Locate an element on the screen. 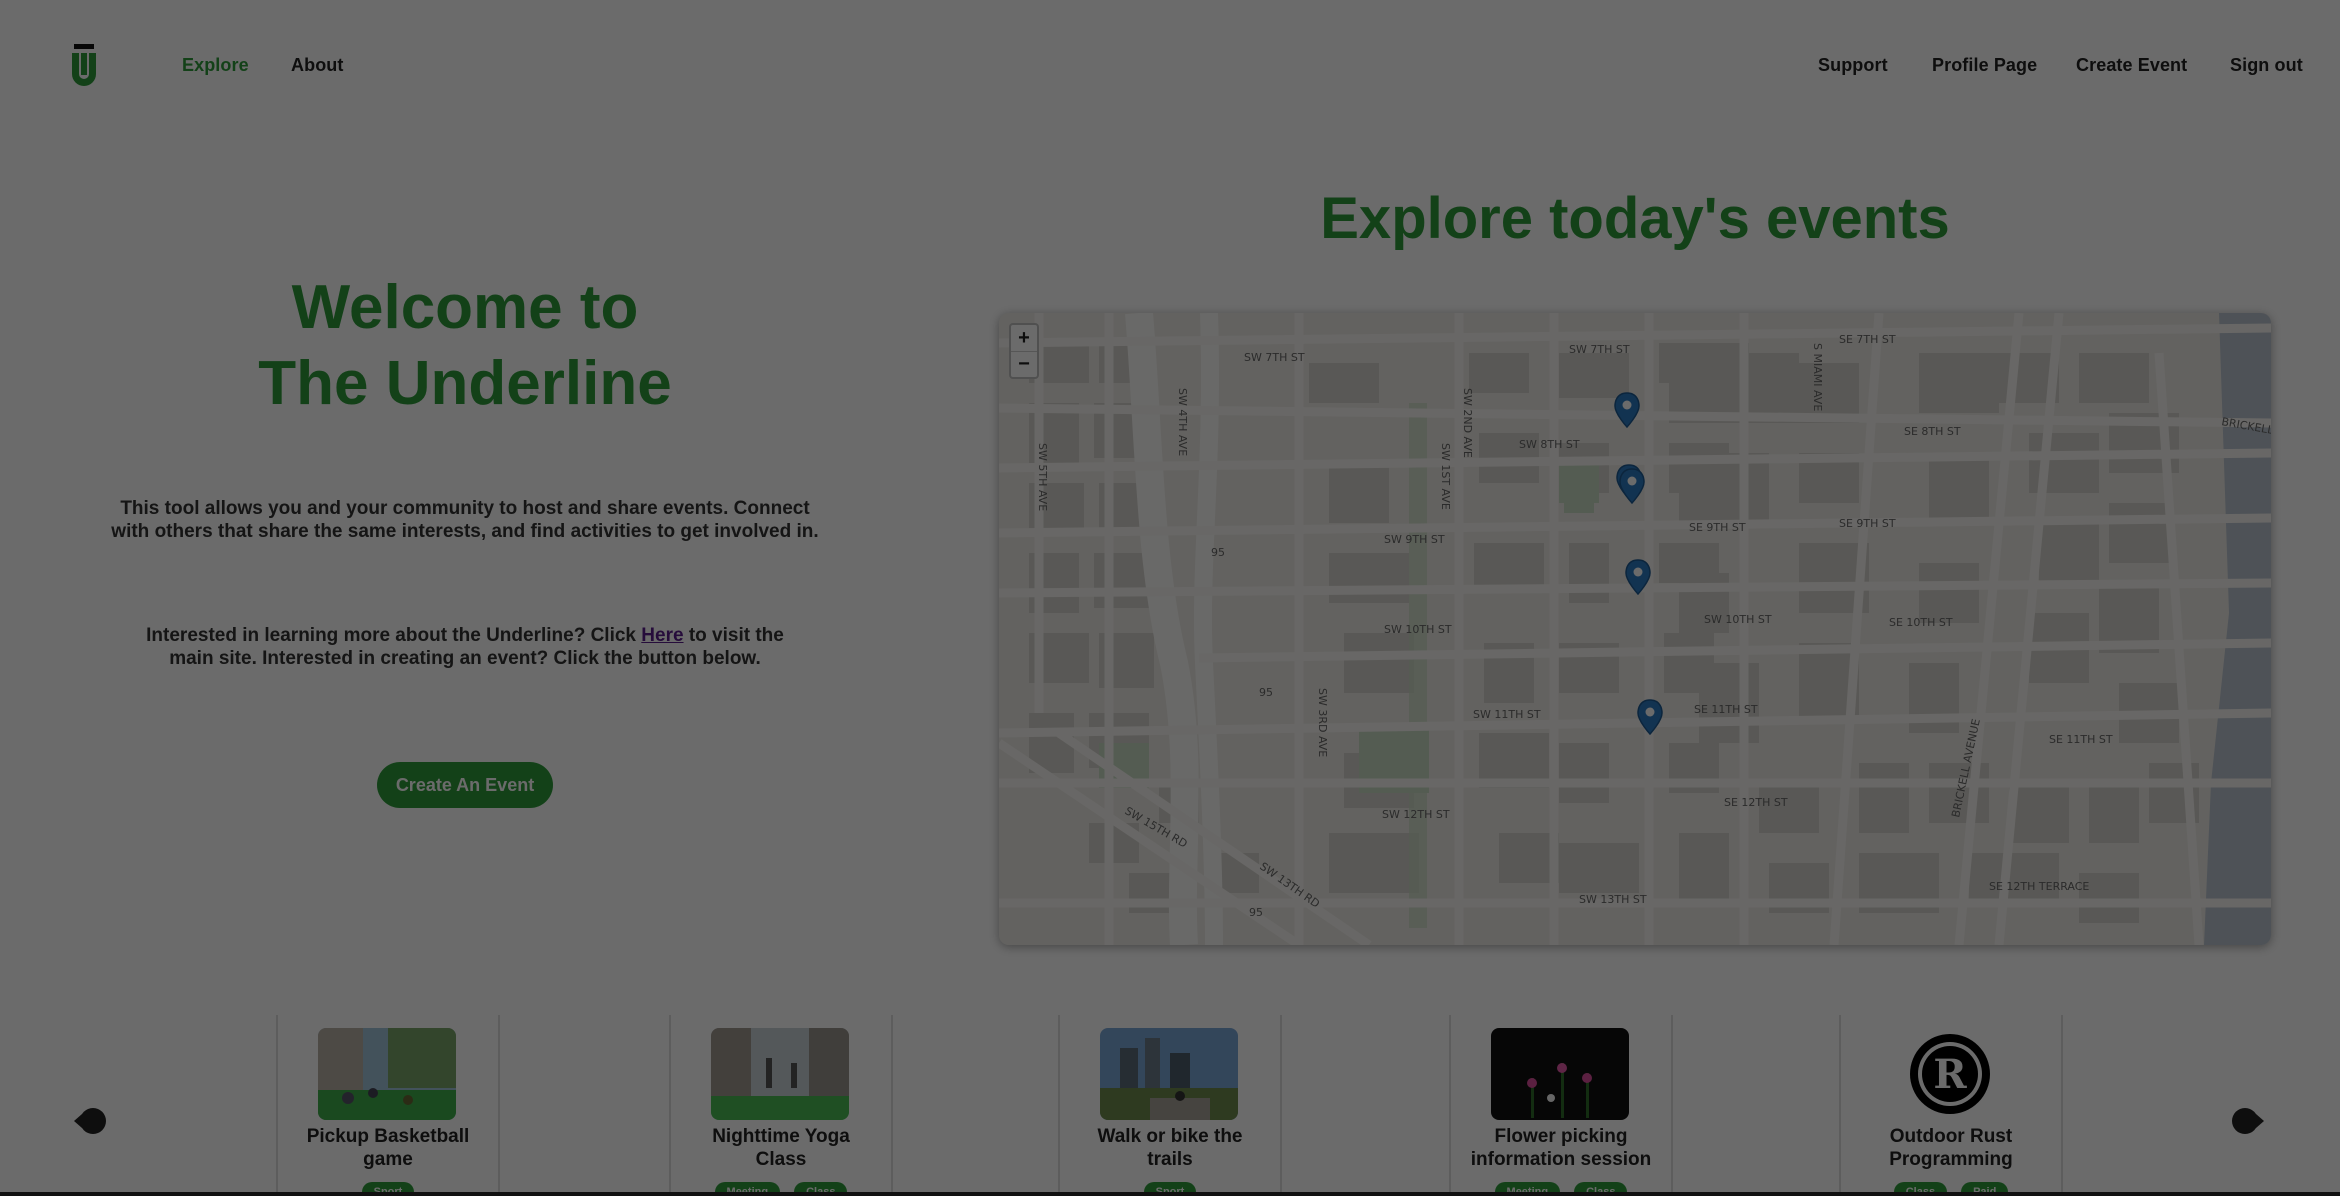 Image resolution: width=2340 pixels, height=1196 pixels. map-zoom-control: + − is located at coordinates (1024, 351).